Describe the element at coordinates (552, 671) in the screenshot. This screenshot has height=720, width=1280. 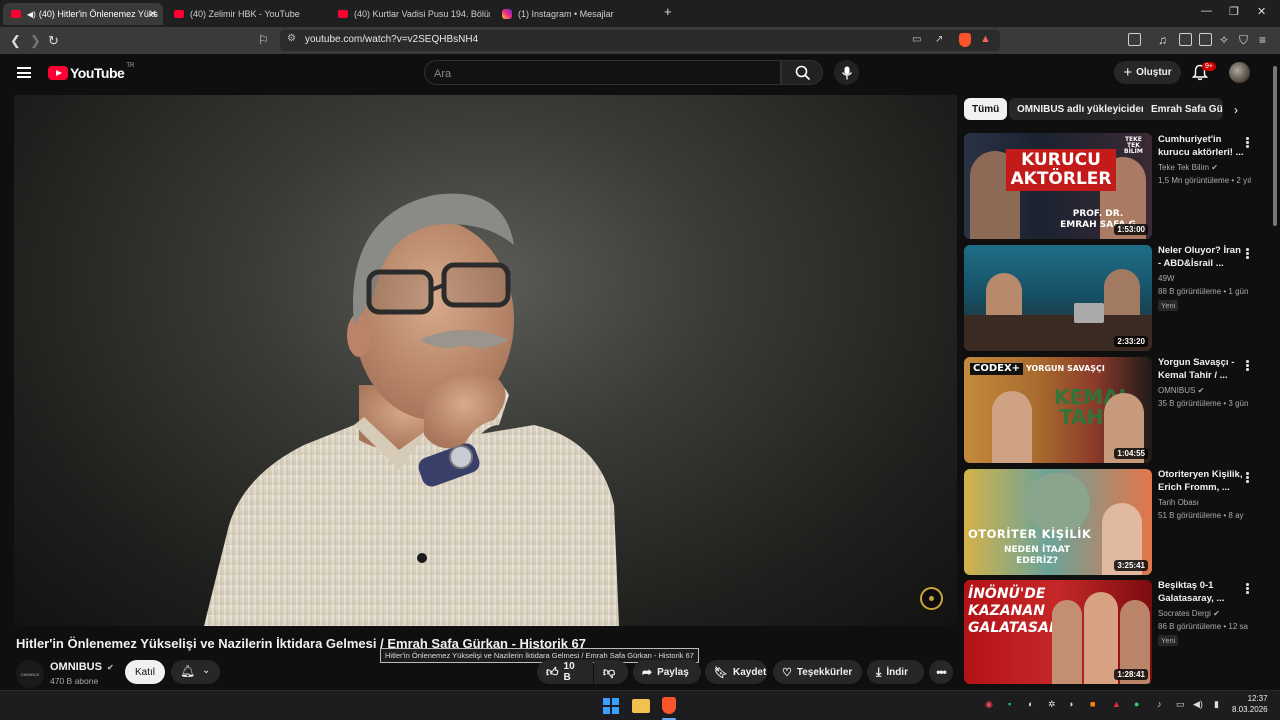
I see `thumbs-up-icon: 👍︎` at that location.